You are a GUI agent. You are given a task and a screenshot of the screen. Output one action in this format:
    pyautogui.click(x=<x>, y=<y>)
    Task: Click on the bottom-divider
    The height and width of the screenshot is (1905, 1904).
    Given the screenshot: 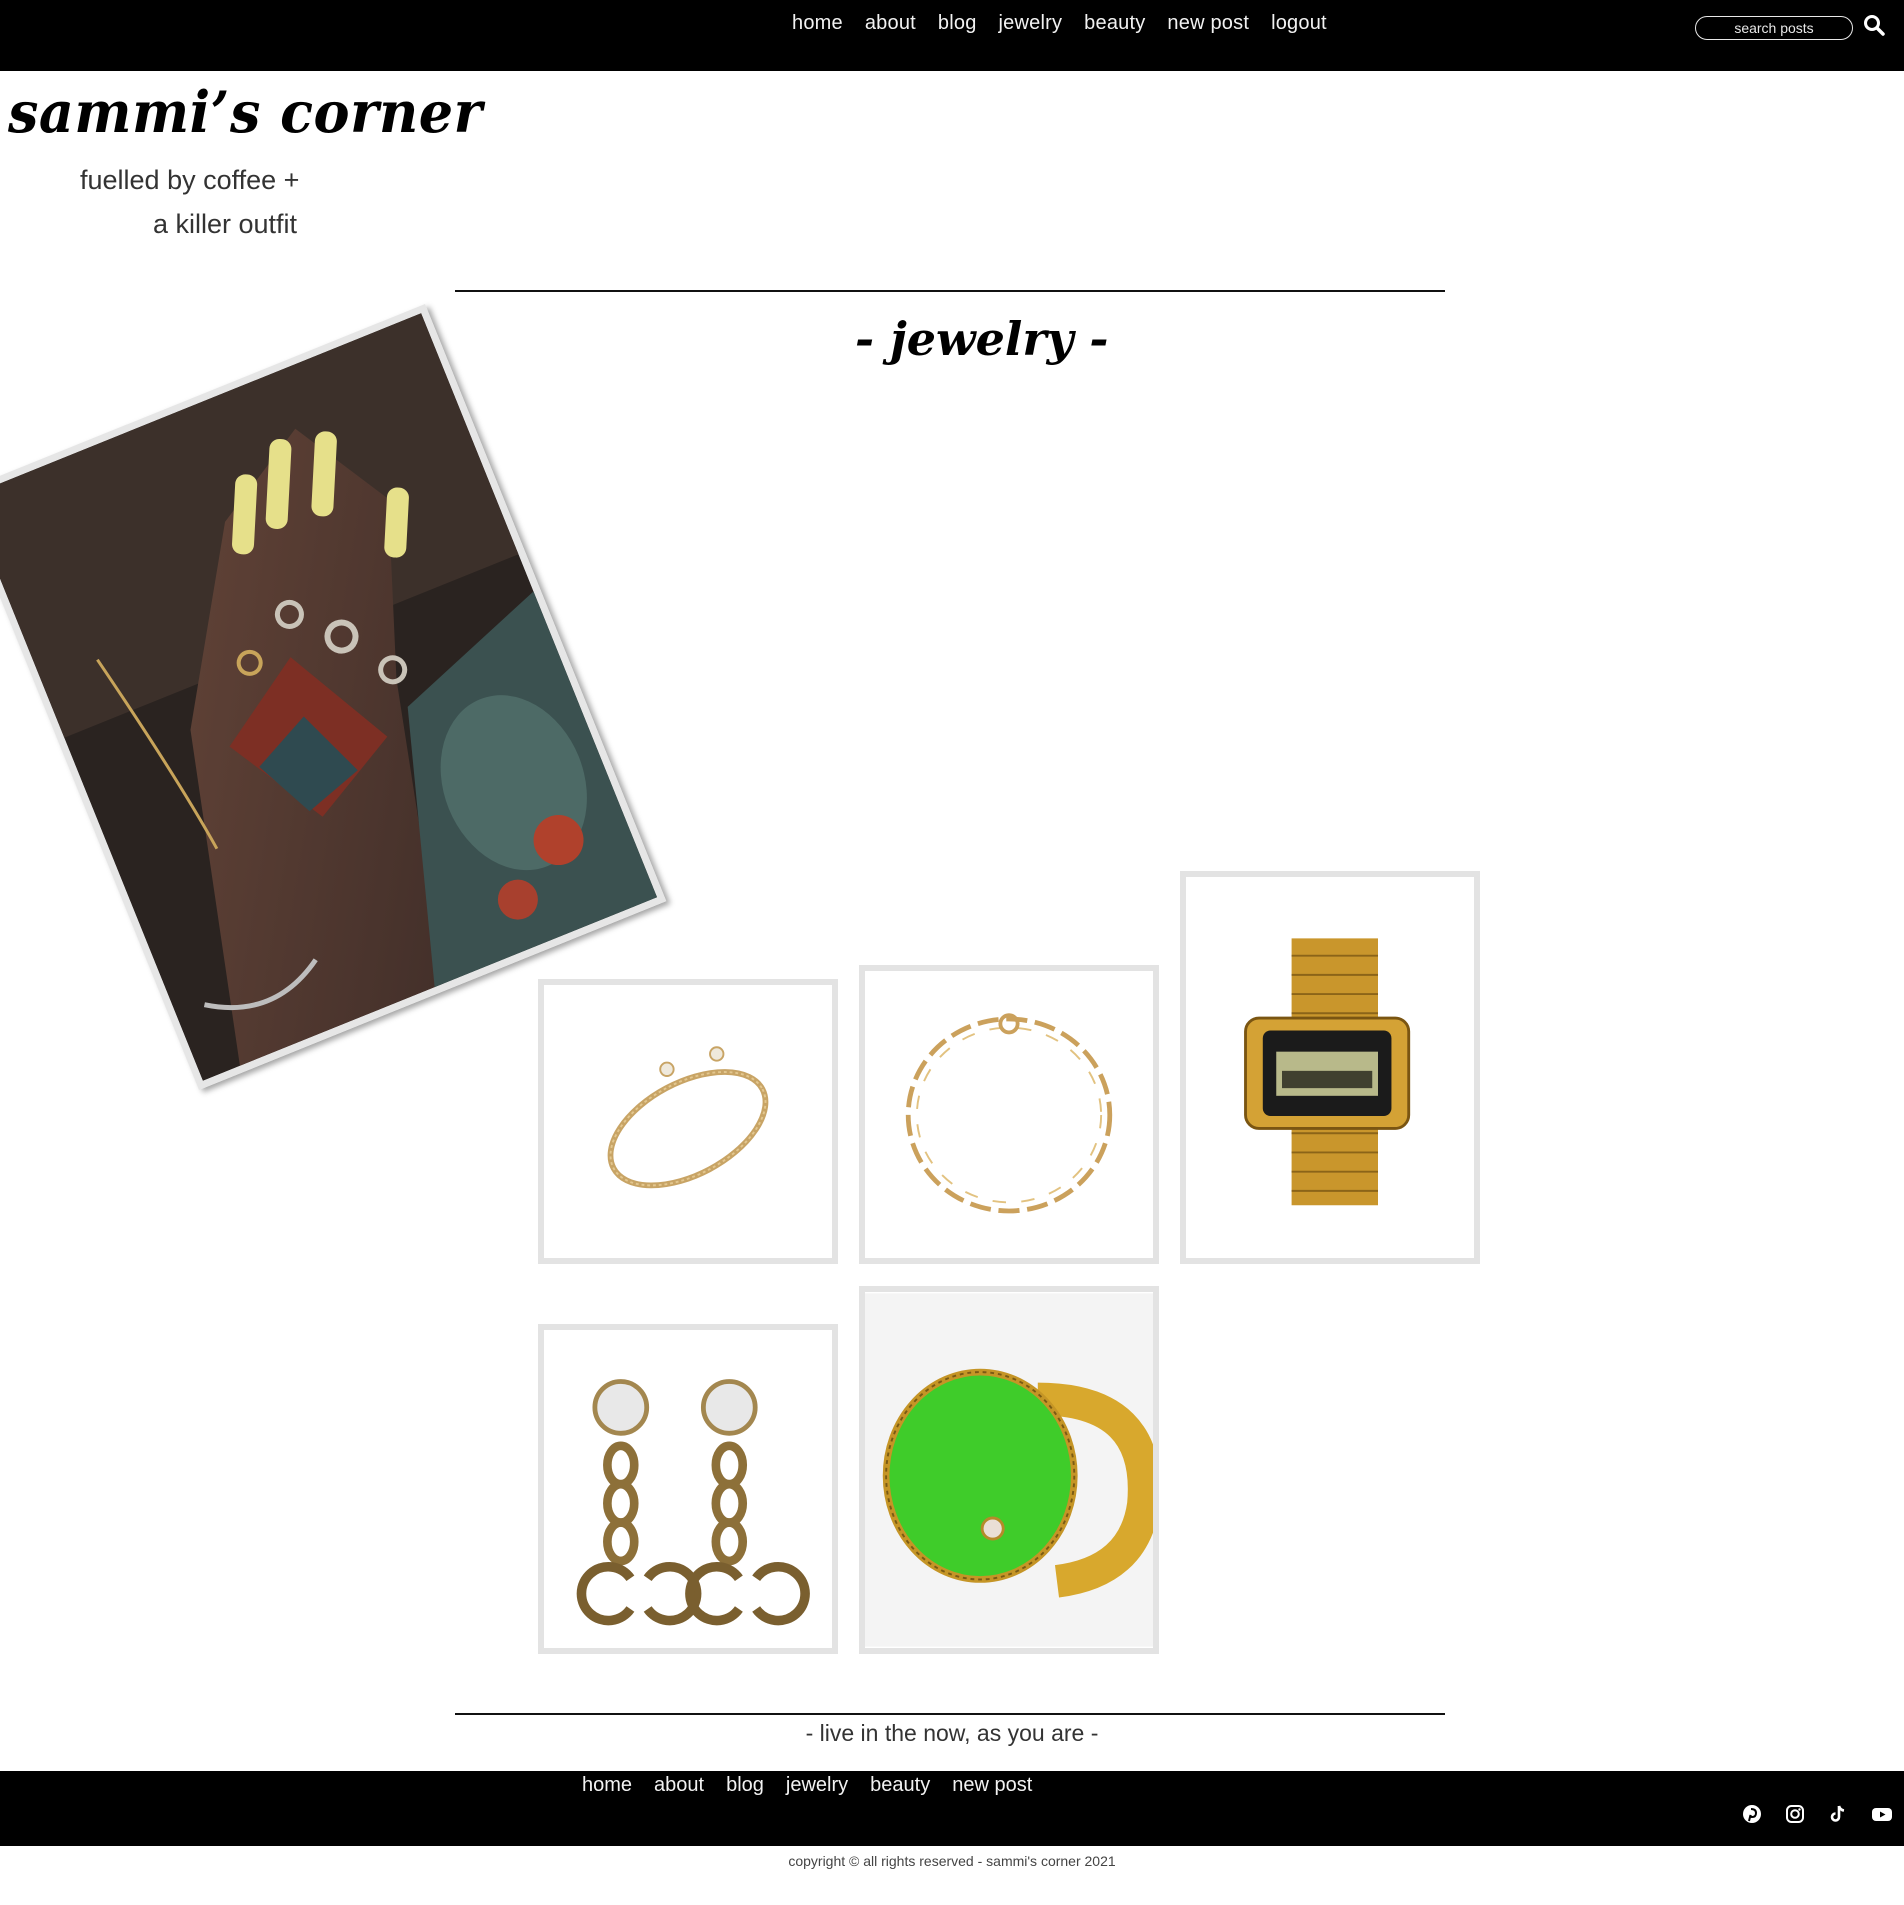 What is the action you would take?
    pyautogui.click(x=950, y=1714)
    